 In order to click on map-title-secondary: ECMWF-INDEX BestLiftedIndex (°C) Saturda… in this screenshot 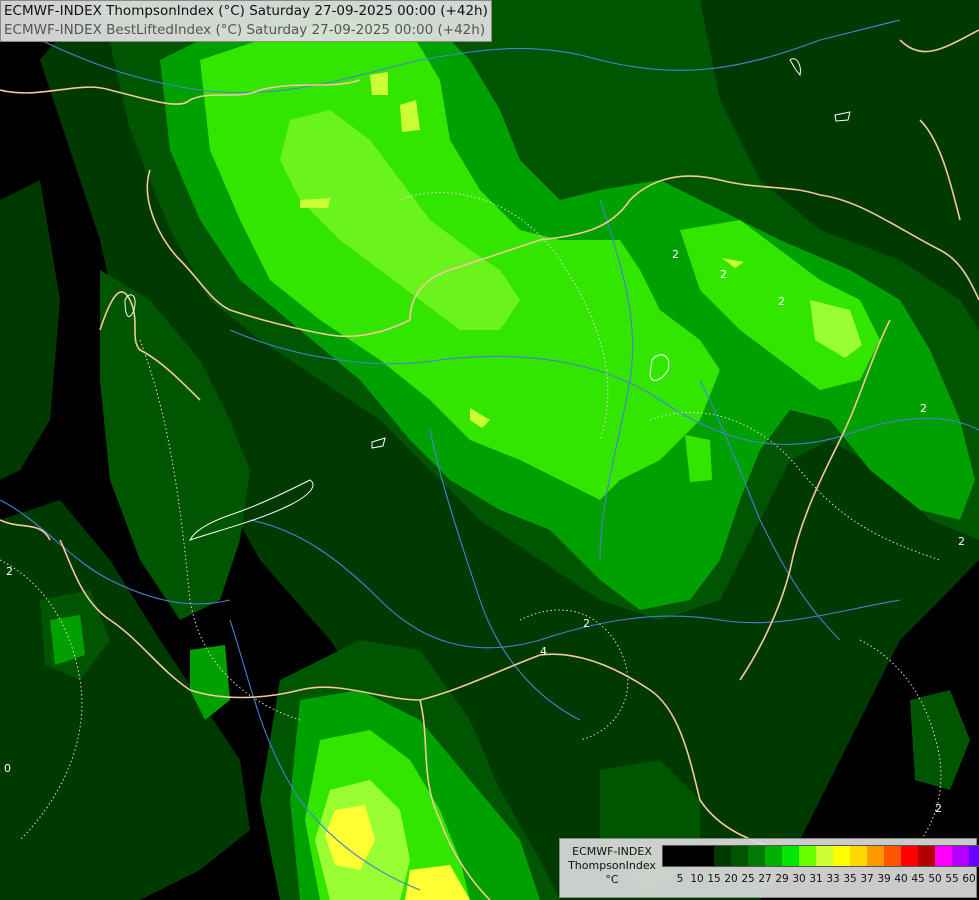, I will do `click(245, 30)`.